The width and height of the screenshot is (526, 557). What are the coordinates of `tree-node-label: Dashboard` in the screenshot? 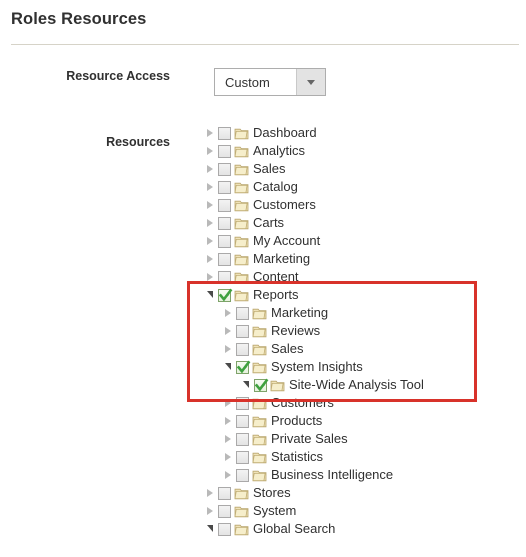 It's located at (285, 133).